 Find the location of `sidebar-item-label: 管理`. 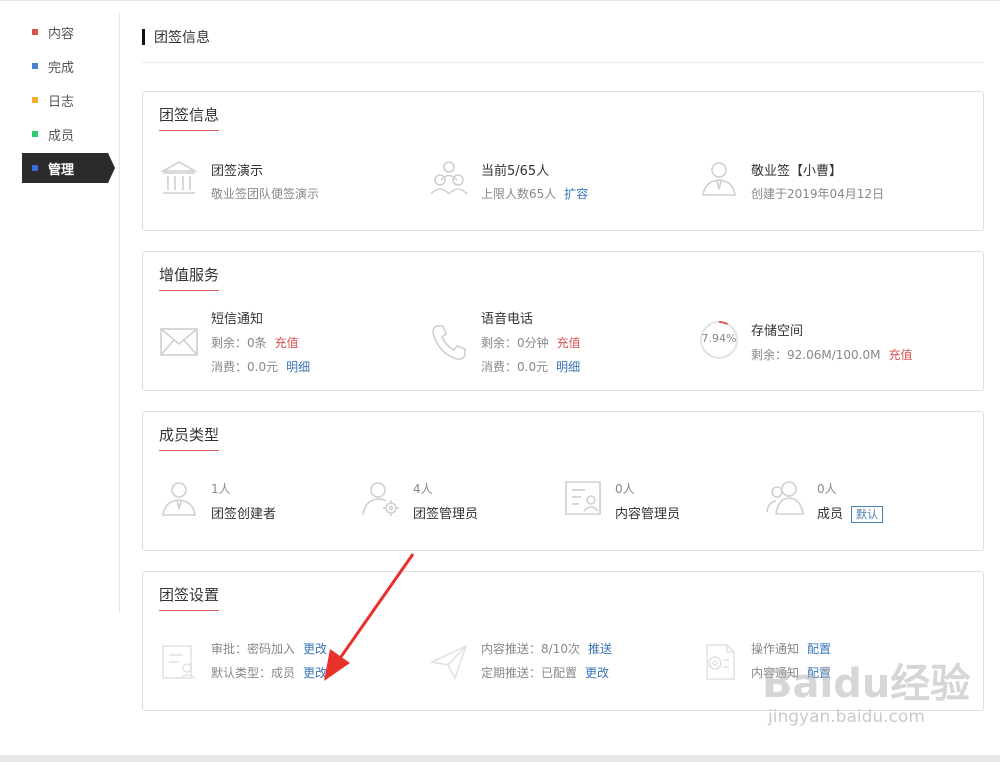

sidebar-item-label: 管理 is located at coordinates (61, 170).